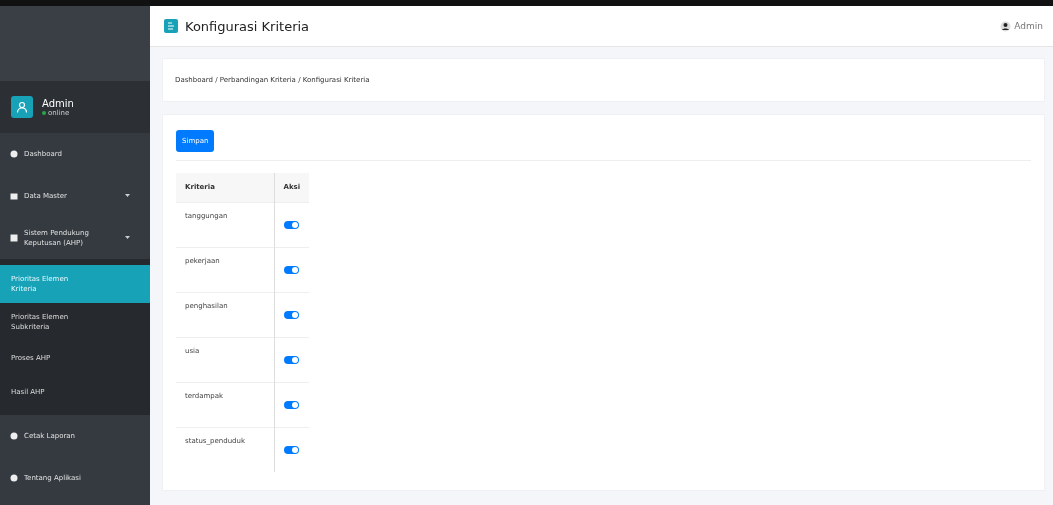 The width and height of the screenshot is (1053, 505). Describe the element at coordinates (1028, 26) in the screenshot. I see `header-user-link: Admin` at that location.